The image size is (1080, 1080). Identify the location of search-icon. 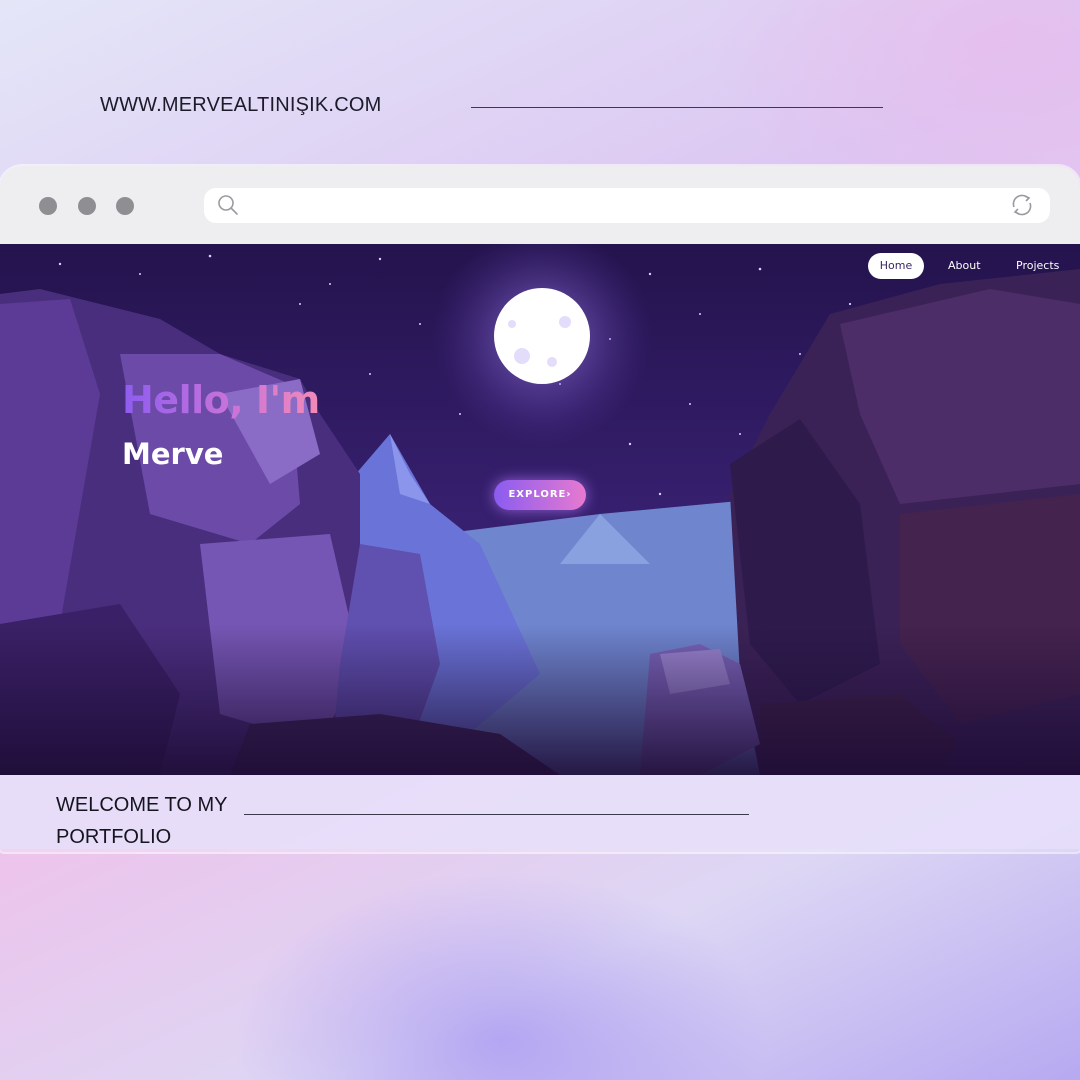
(228, 205).